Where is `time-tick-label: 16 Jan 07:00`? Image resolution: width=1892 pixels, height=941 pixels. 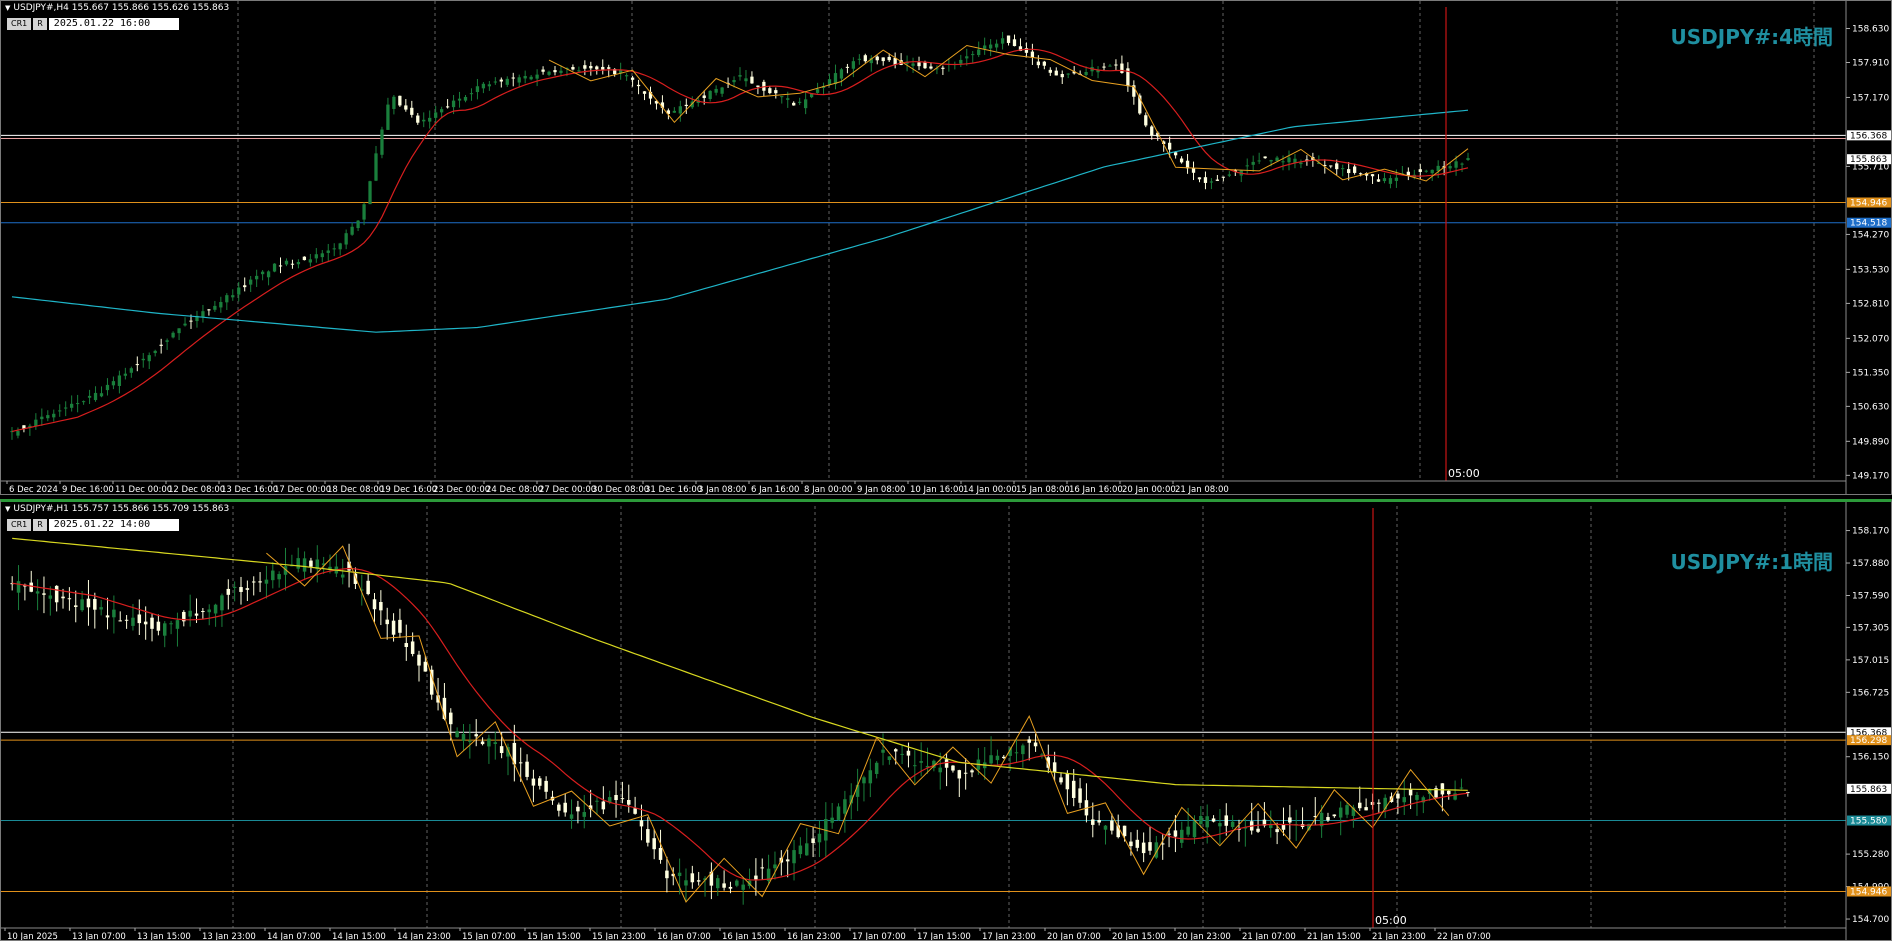
time-tick-label: 16 Jan 07:00 is located at coordinates (684, 936).